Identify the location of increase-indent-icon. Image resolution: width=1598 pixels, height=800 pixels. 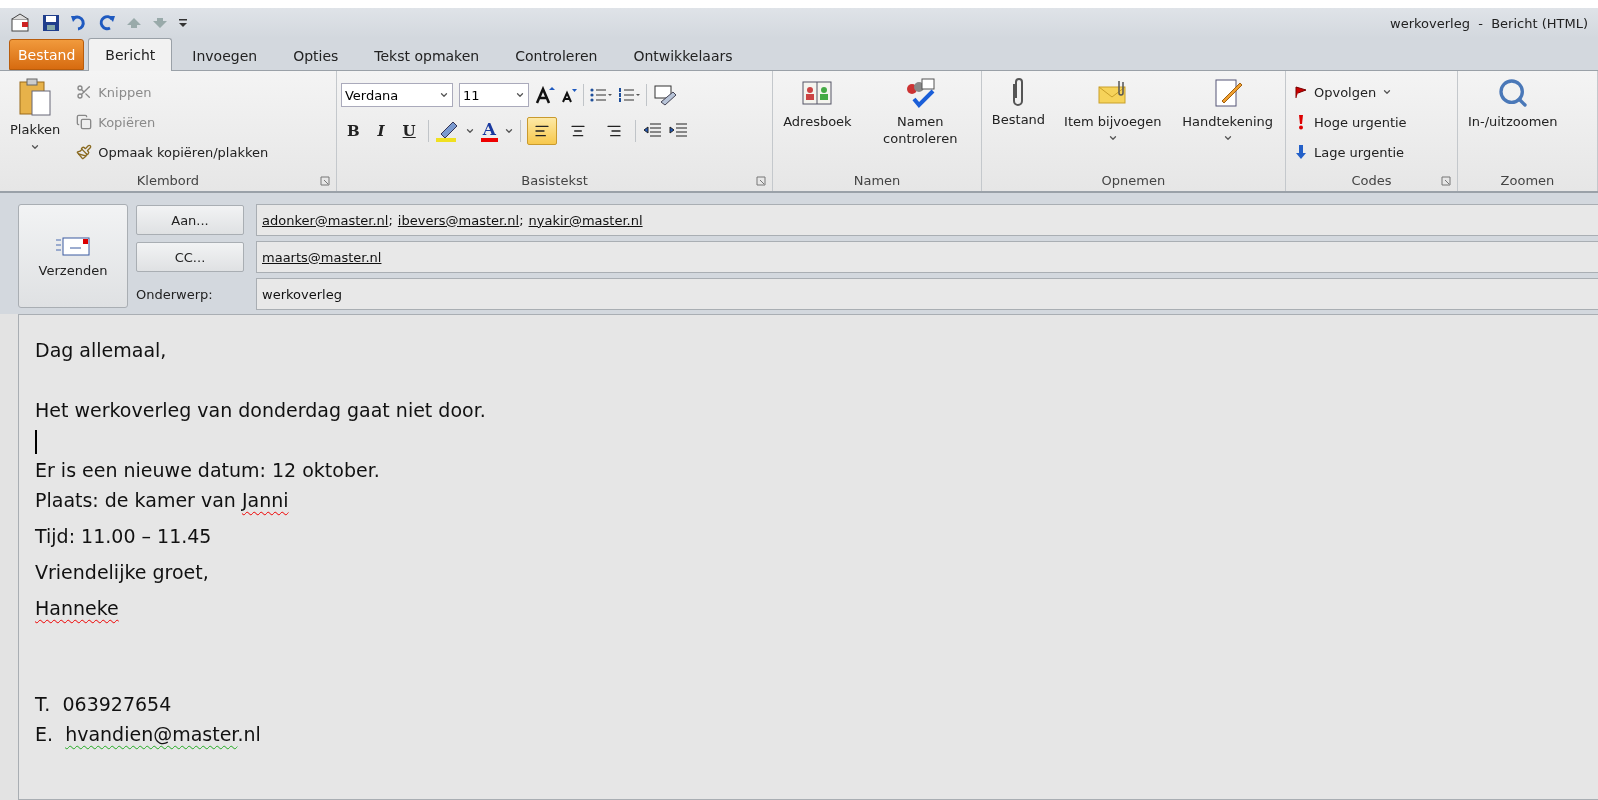
(677, 131).